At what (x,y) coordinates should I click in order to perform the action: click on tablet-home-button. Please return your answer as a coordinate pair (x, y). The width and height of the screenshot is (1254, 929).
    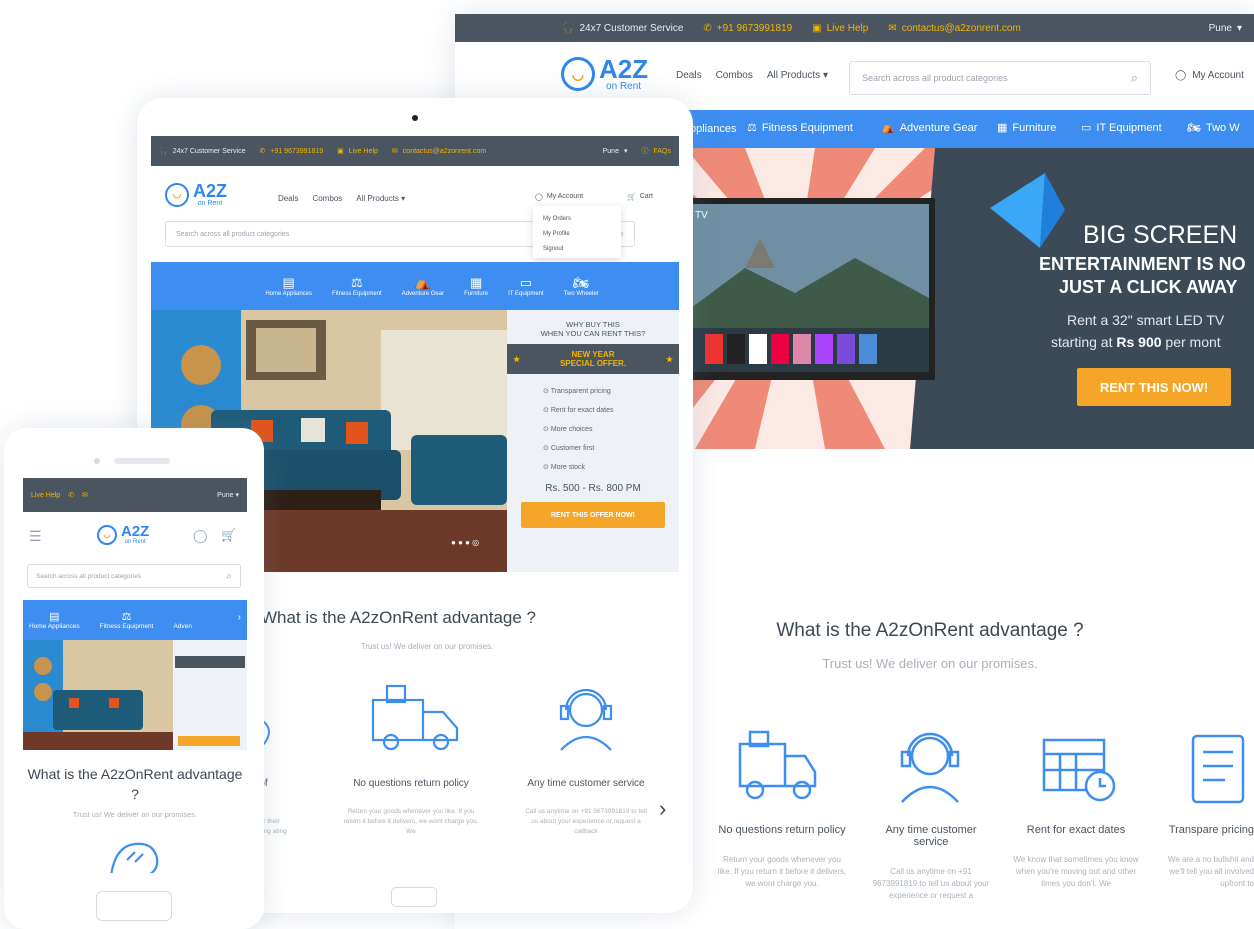
    Looking at the image, I should click on (414, 897).